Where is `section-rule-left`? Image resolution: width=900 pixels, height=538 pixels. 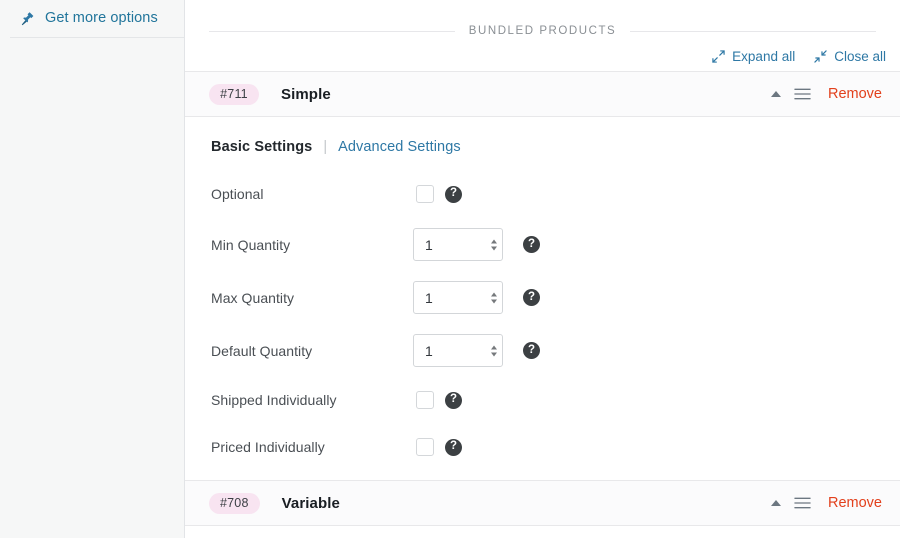 section-rule-left is located at coordinates (332, 31).